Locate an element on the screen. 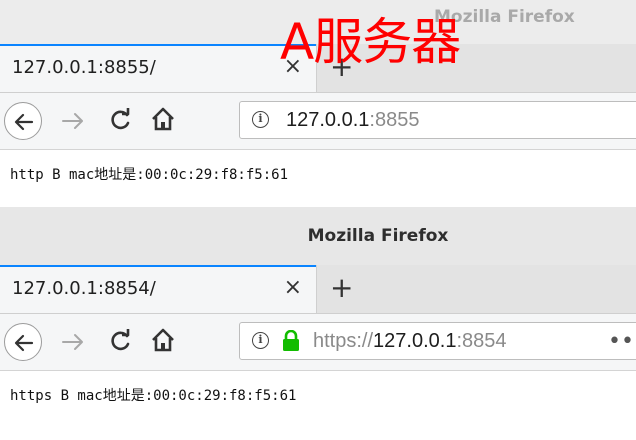 This screenshot has width=636, height=440. tab-label: 127.0.0.1:8854/ is located at coordinates (84, 288).